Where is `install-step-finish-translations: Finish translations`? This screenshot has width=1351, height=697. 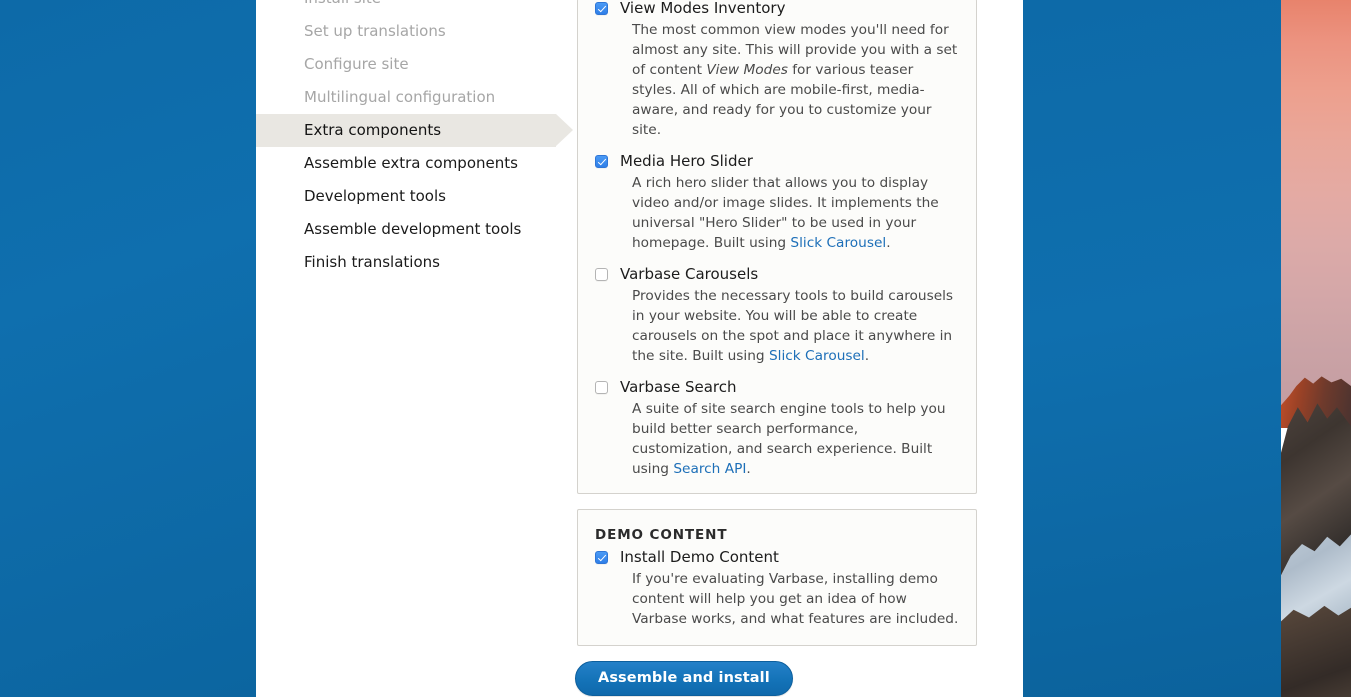 install-step-finish-translations: Finish translations is located at coordinates (406, 262).